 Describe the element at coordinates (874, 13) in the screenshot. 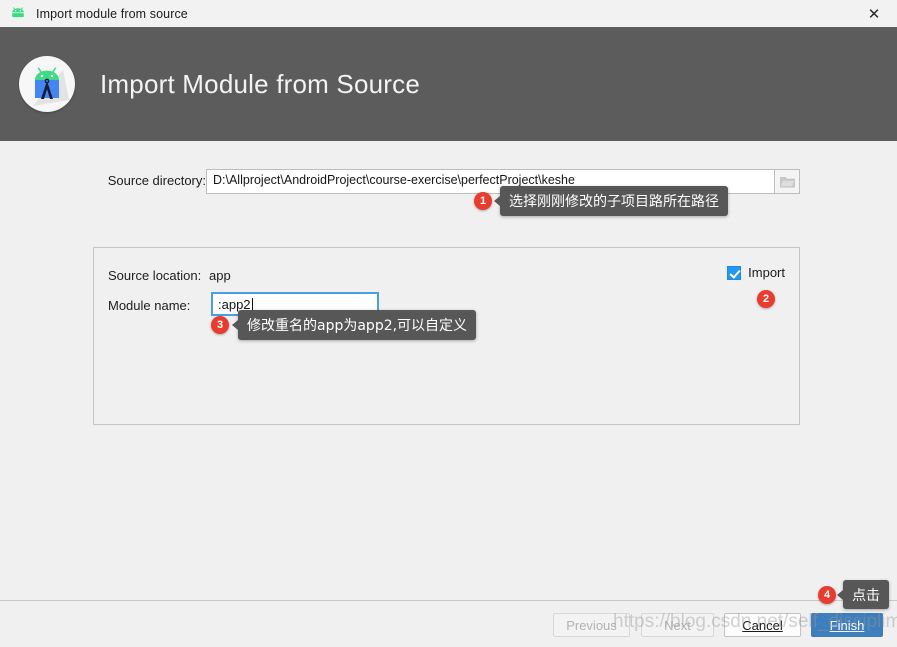

I see `close-icon: ✕` at that location.